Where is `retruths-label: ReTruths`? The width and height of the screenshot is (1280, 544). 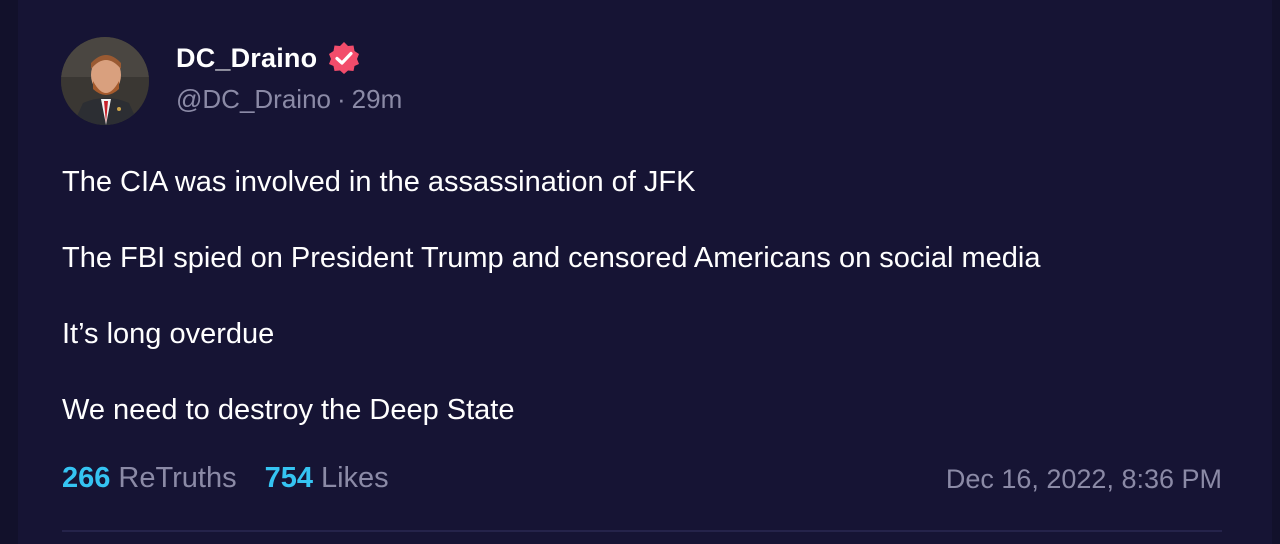 retruths-label: ReTruths is located at coordinates (177, 478).